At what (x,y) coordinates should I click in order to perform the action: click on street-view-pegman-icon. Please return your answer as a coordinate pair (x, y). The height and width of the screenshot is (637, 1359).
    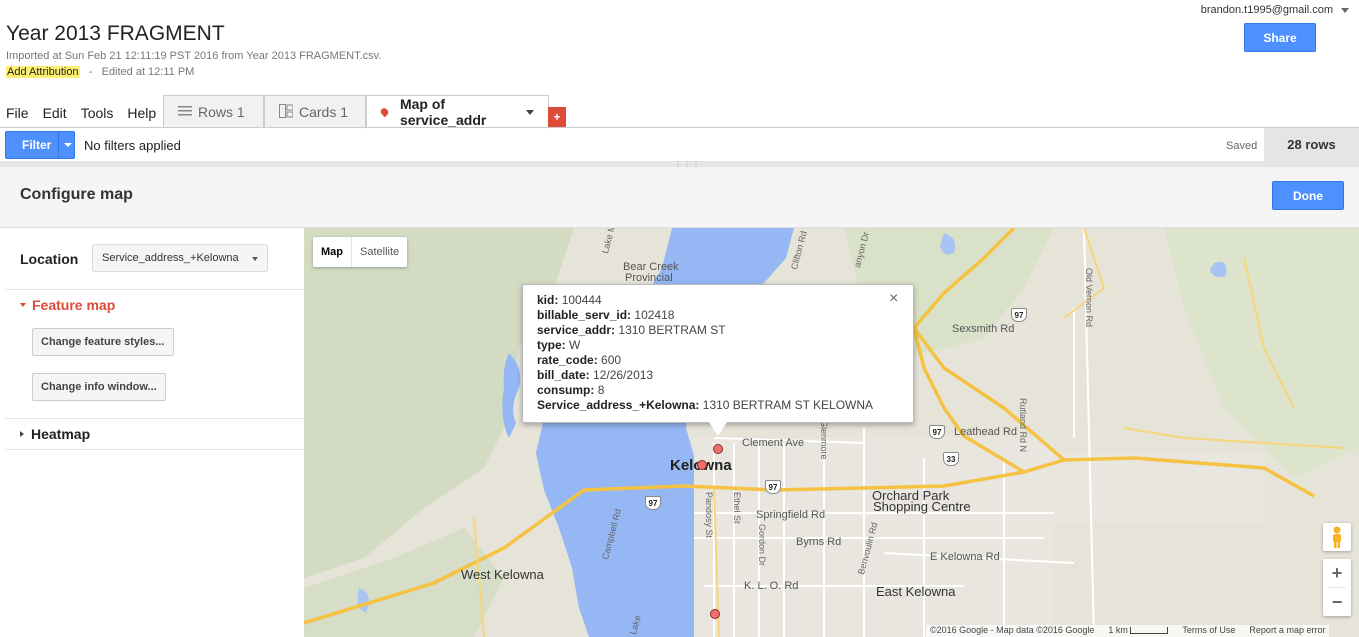
    Looking at the image, I should click on (1337, 537).